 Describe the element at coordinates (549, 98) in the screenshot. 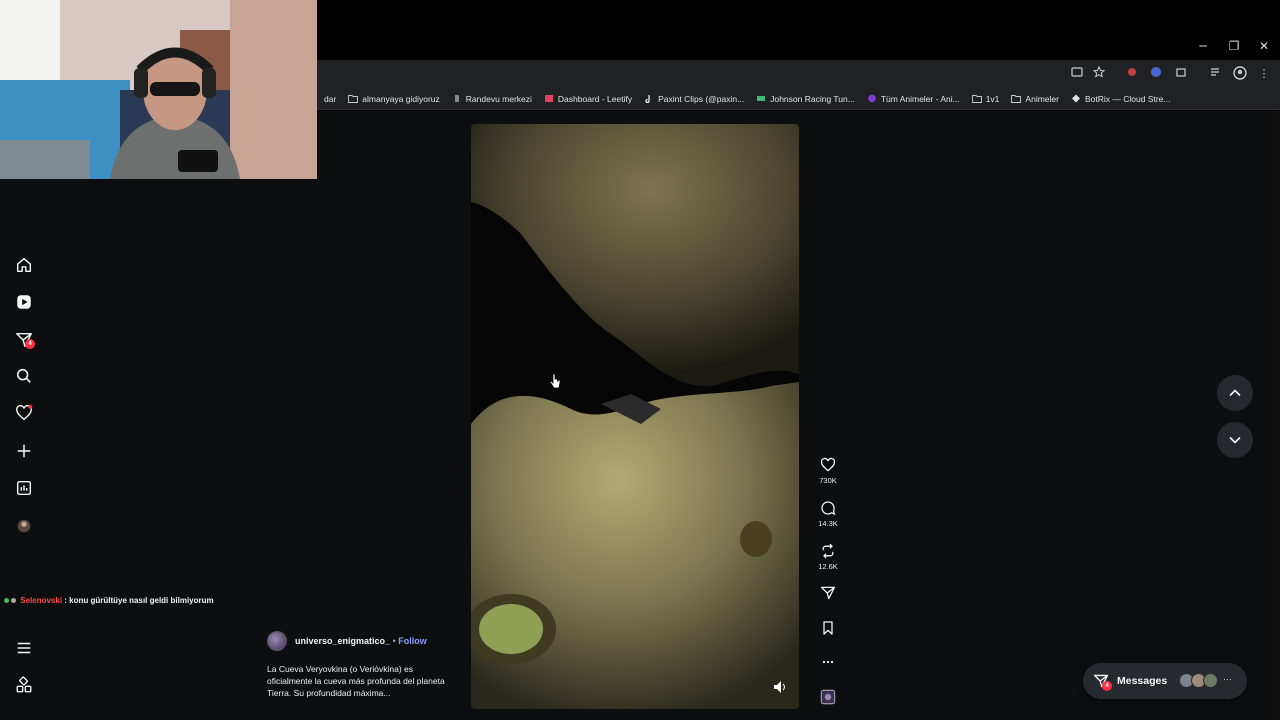

I see `leetify-icon` at that location.